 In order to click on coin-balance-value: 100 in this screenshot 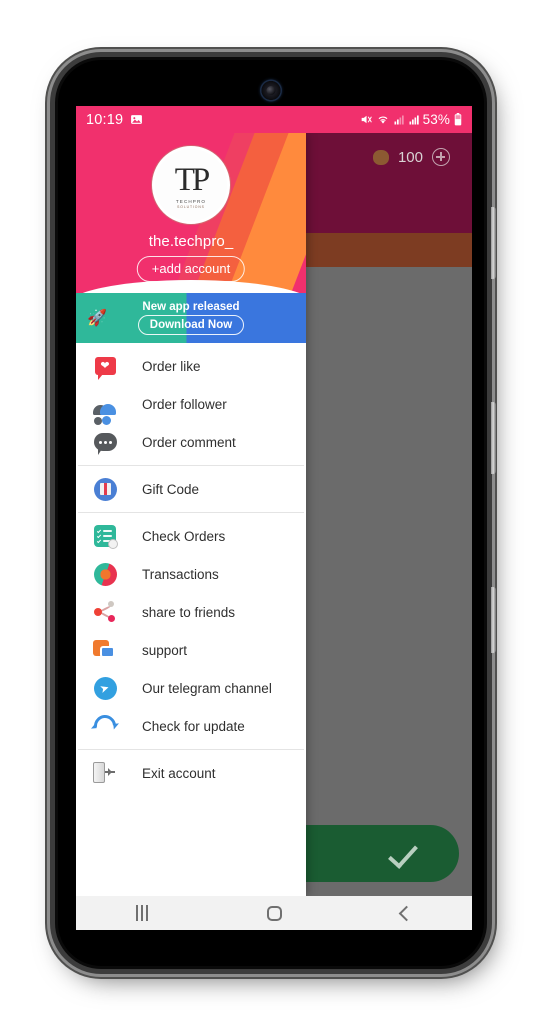, I will do `click(410, 157)`.